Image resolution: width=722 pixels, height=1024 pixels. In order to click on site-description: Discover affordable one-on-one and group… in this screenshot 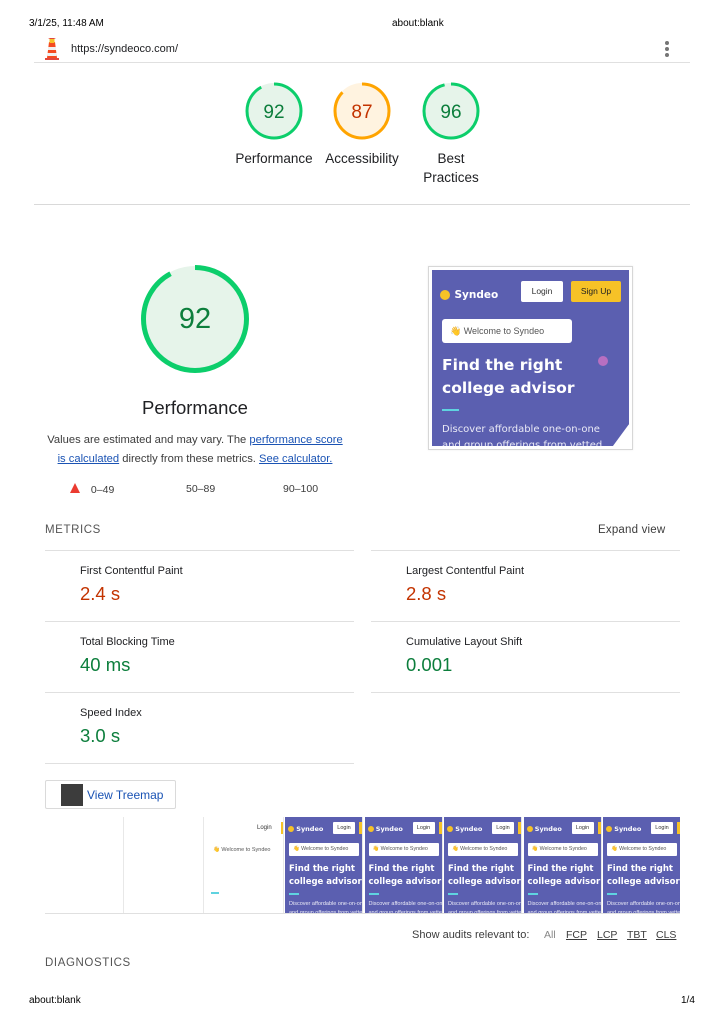, I will do `click(522, 434)`.